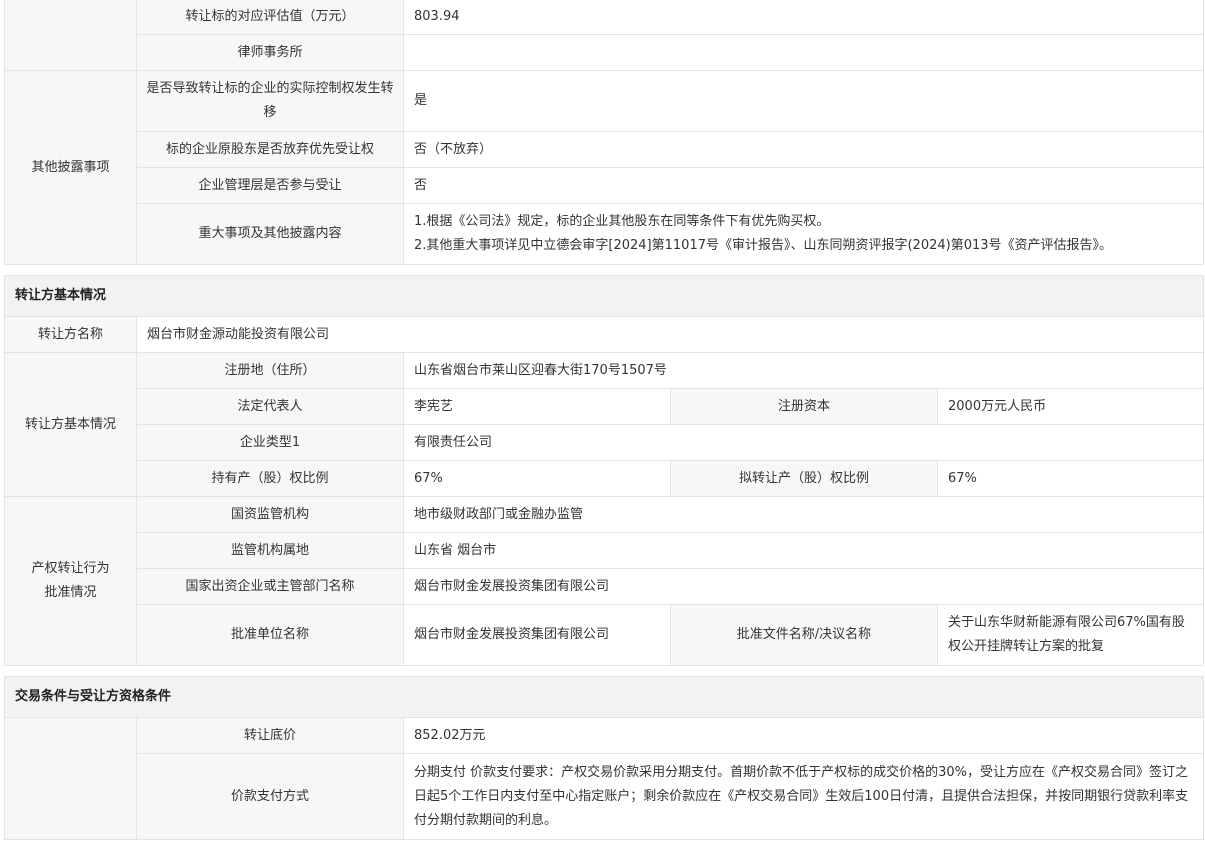 The width and height of the screenshot is (1205, 841). What do you see at coordinates (270, 370) in the screenshot?
I see `address-label: 注册地（住所）` at bounding box center [270, 370].